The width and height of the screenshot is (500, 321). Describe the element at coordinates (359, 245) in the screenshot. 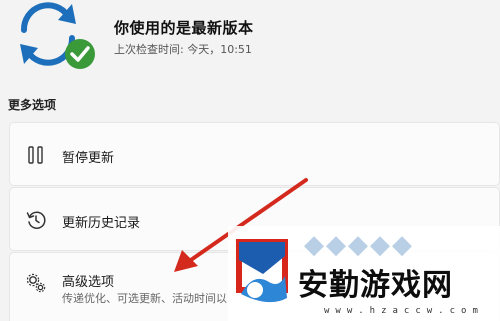

I see `watermark-title-ghost: ◆◆◆◆◆` at that location.